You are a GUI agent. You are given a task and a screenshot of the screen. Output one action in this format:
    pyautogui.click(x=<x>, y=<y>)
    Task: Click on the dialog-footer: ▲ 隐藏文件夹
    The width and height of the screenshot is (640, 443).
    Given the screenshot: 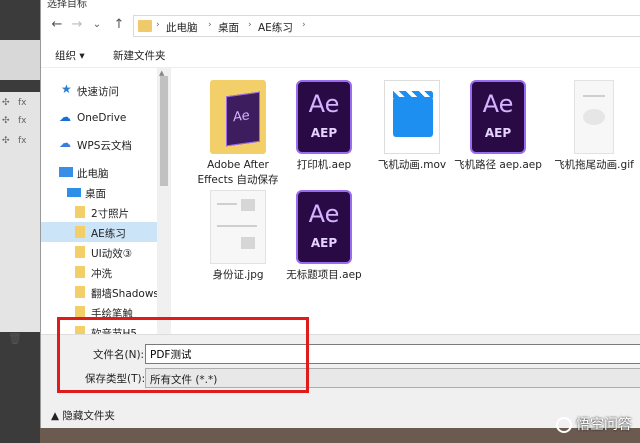 What is the action you would take?
    pyautogui.click(x=340, y=411)
    